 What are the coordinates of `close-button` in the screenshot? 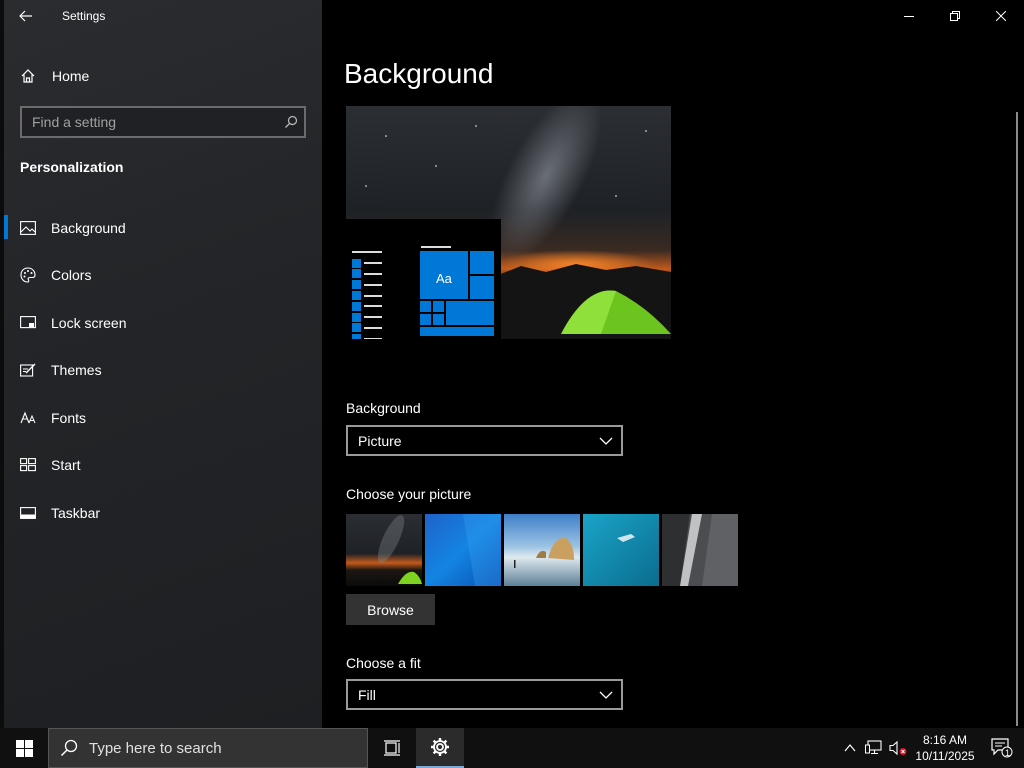 It's located at (1001, 16).